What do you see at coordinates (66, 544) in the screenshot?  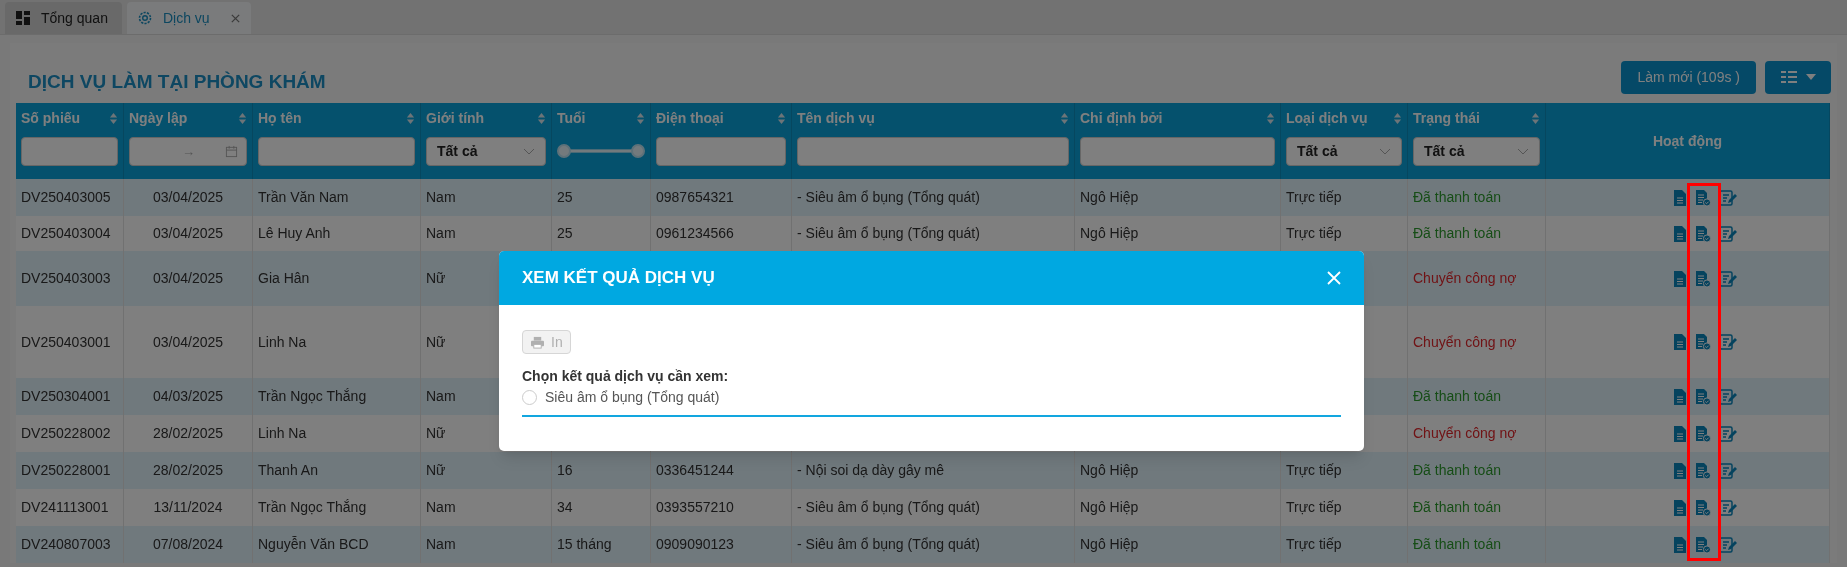 I see `table-cell-text: DV240807003` at bounding box center [66, 544].